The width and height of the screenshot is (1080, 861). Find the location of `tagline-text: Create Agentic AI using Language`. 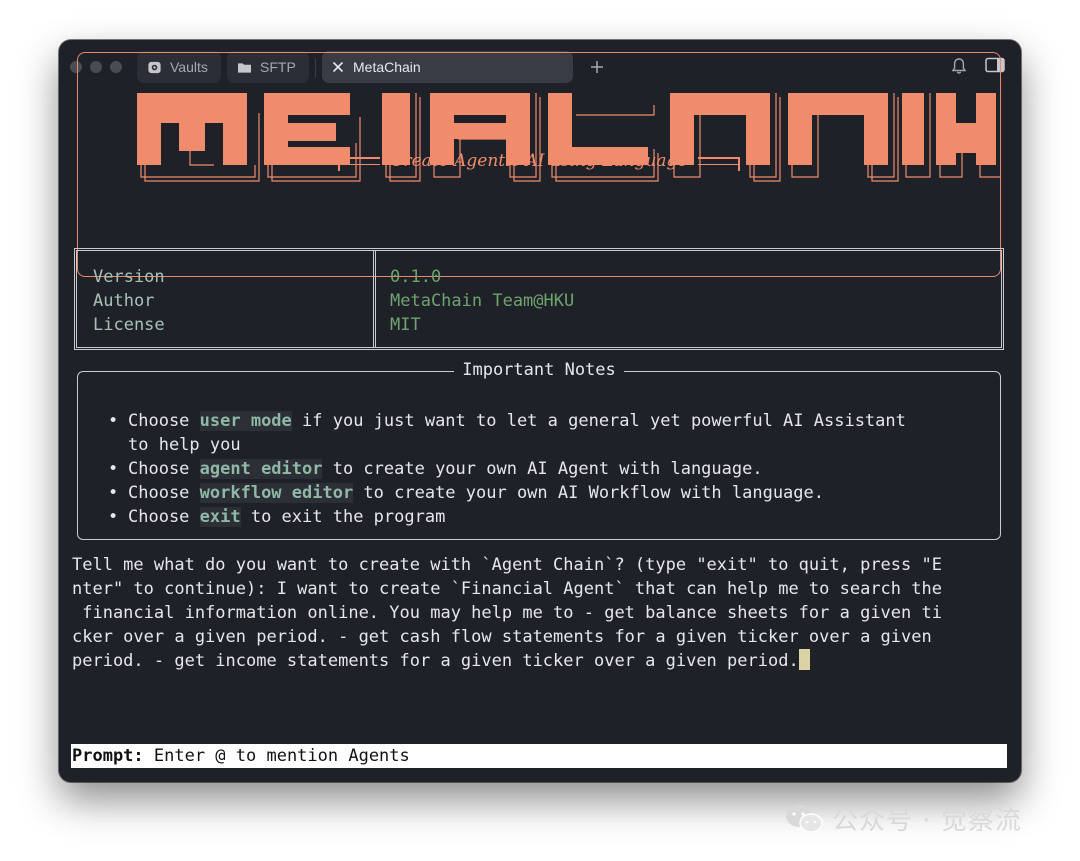

tagline-text: Create Agentic AI using Language is located at coordinates (539, 161).